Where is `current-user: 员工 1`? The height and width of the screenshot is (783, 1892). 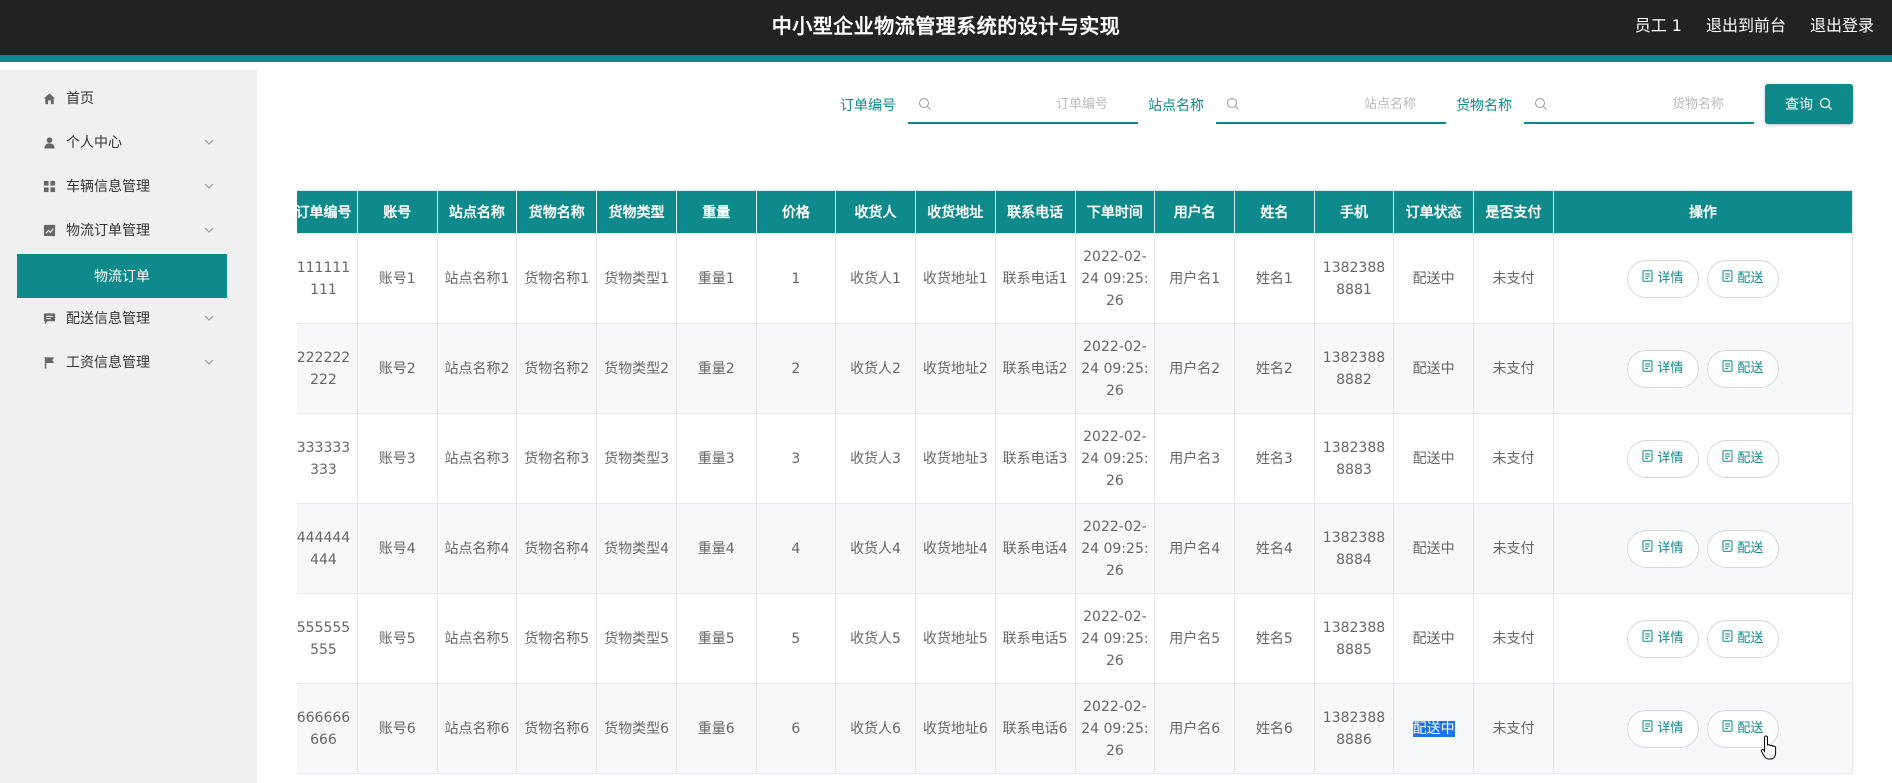
current-user: 员工 1 is located at coordinates (1658, 24).